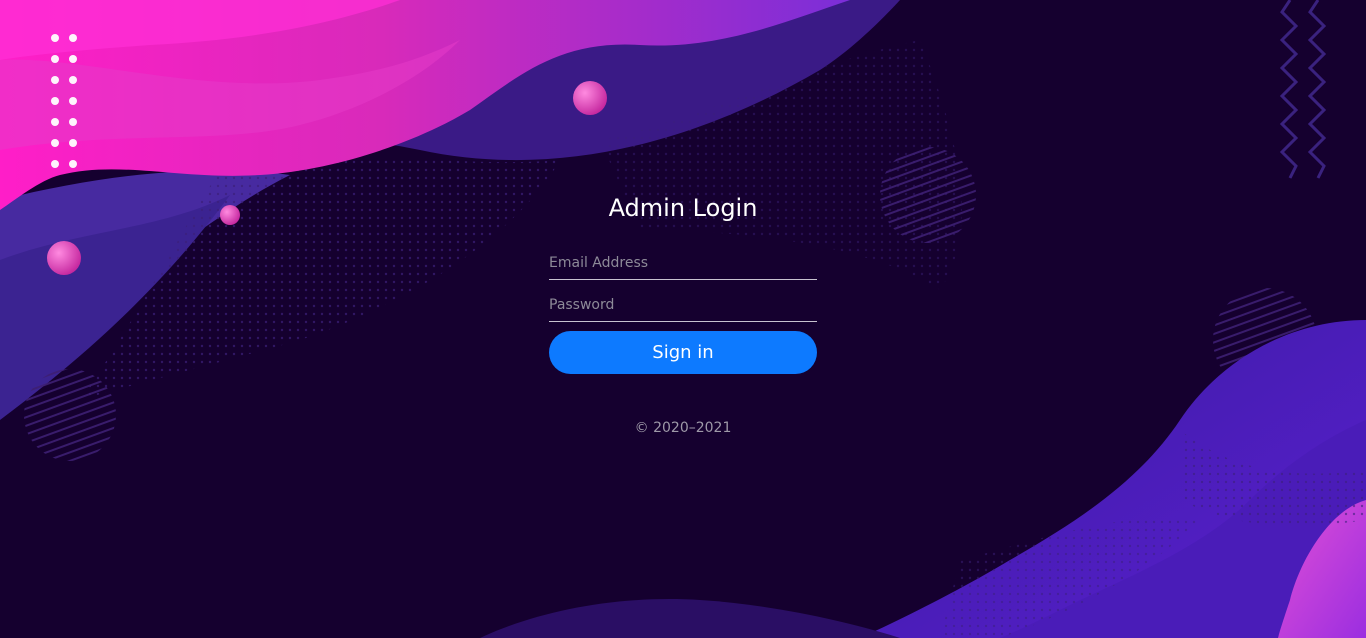 The width and height of the screenshot is (1366, 638). I want to click on password-field, so click(683, 305).